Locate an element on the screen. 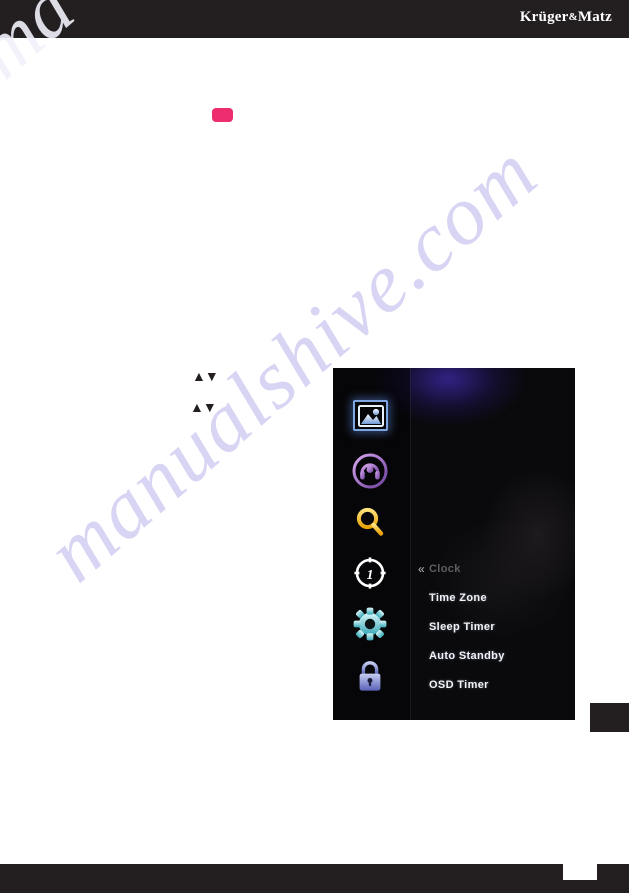 Image resolution: width=629 pixels, height=893 pixels. osd-menu-item-clock: « Clock is located at coordinates (496, 568).